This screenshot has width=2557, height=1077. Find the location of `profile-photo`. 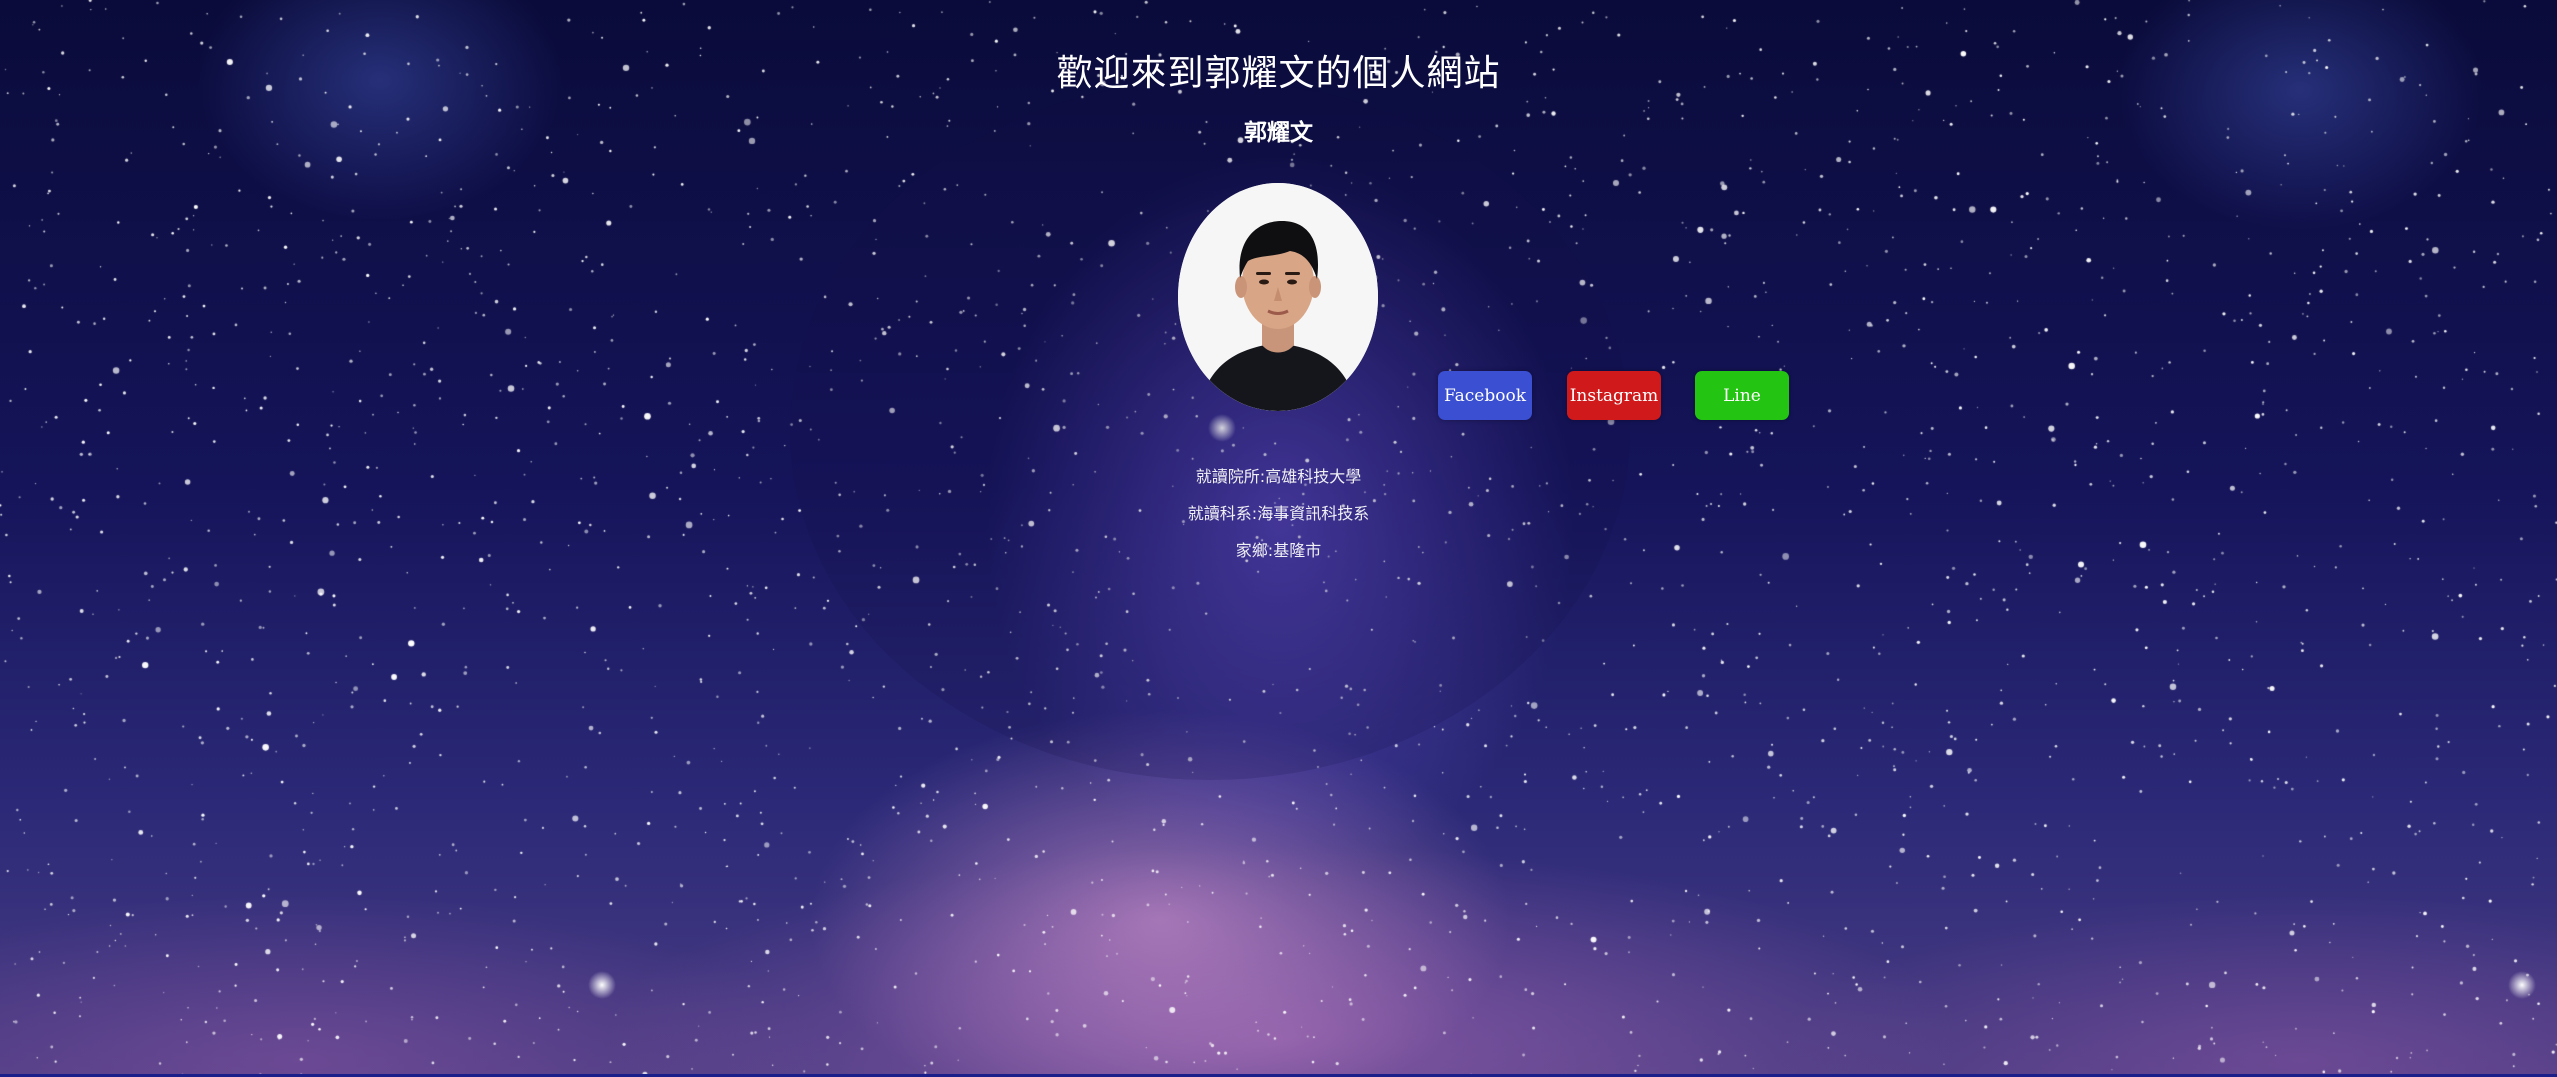

profile-photo is located at coordinates (1278, 297).